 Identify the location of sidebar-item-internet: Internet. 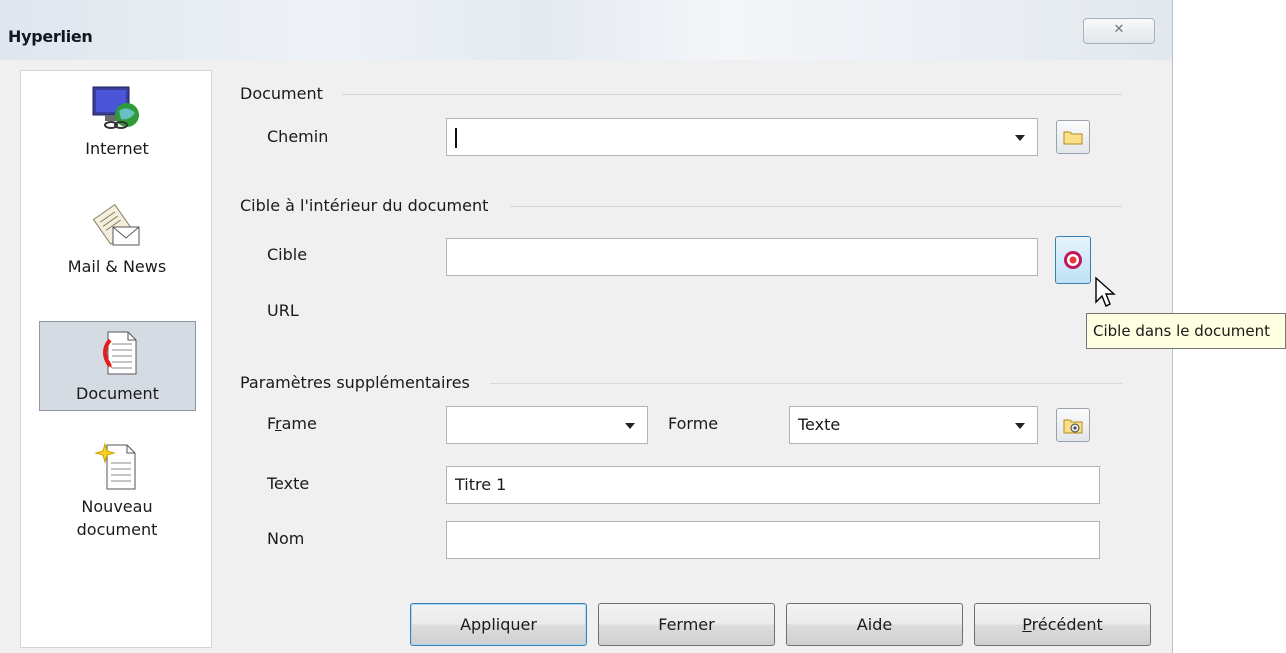
(117, 126).